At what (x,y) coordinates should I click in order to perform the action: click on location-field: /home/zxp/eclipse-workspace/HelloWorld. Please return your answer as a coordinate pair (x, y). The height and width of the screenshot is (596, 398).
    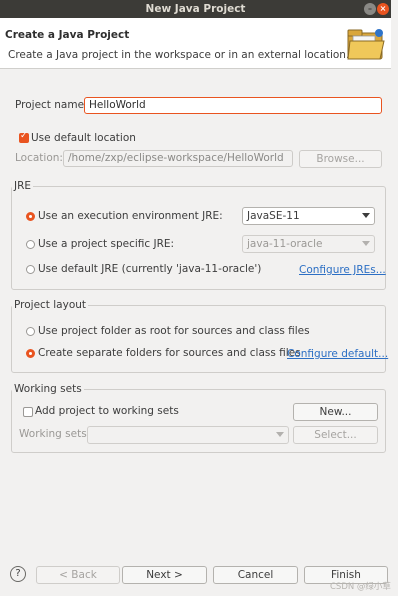
    Looking at the image, I should click on (178, 158).